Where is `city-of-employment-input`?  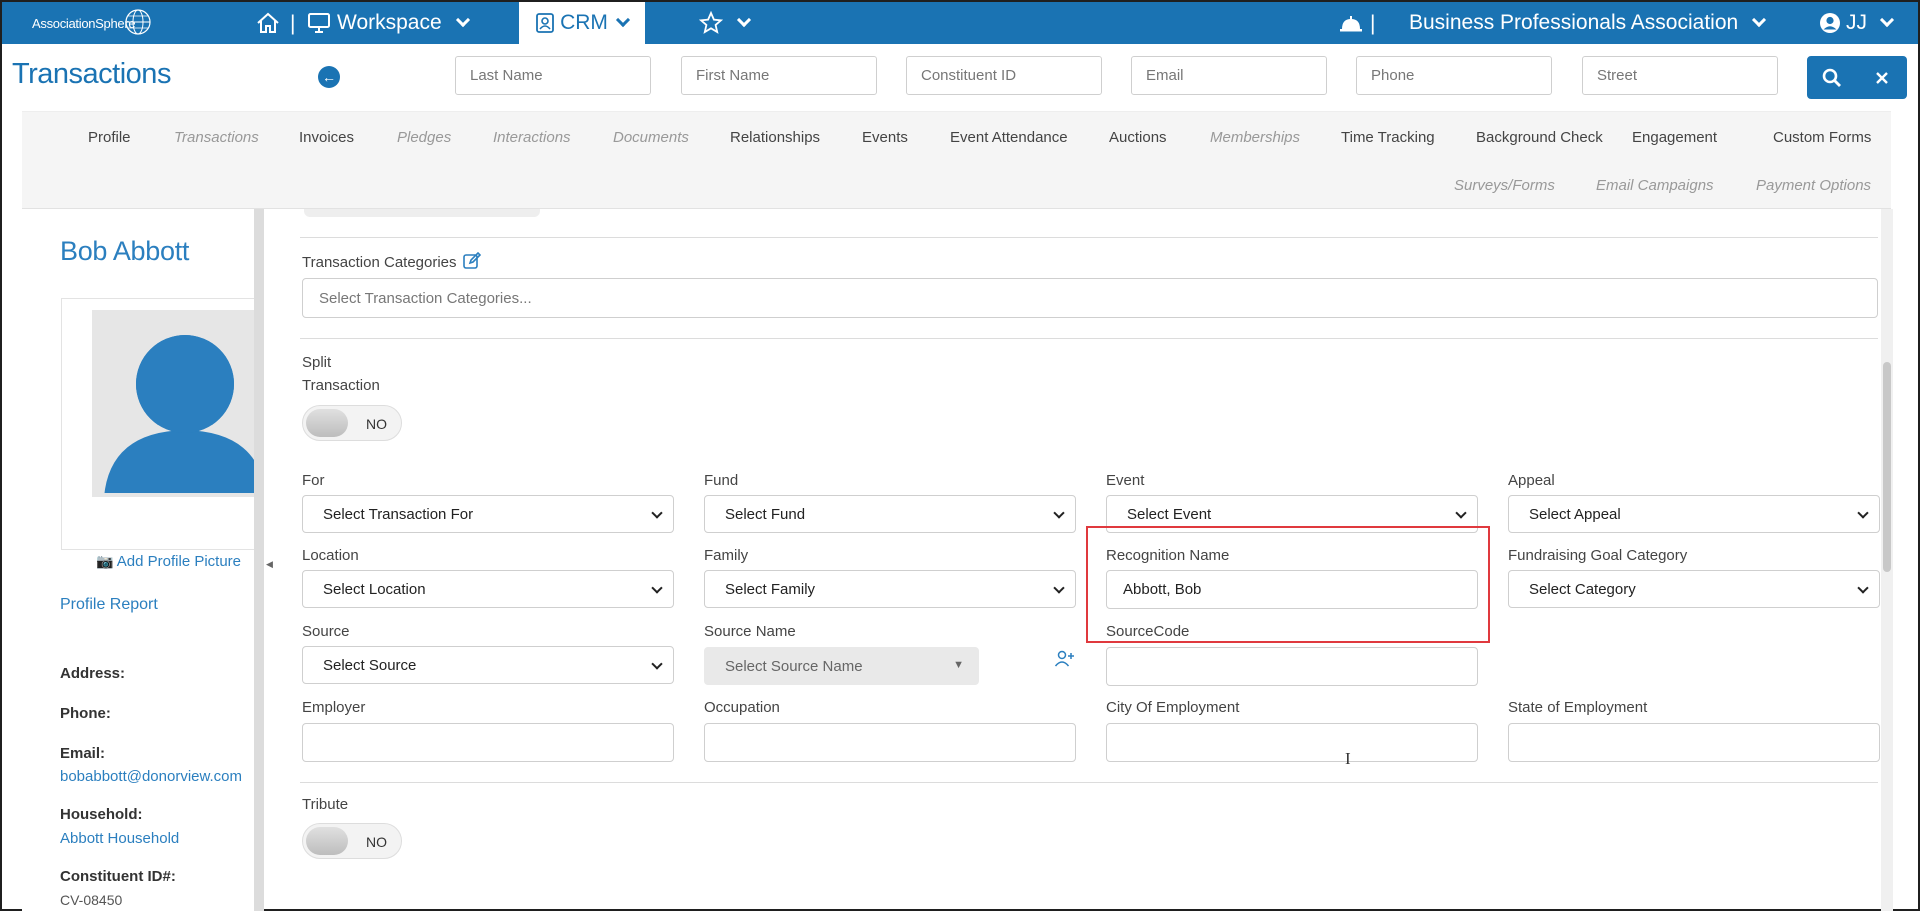
city-of-employment-input is located at coordinates (1292, 742).